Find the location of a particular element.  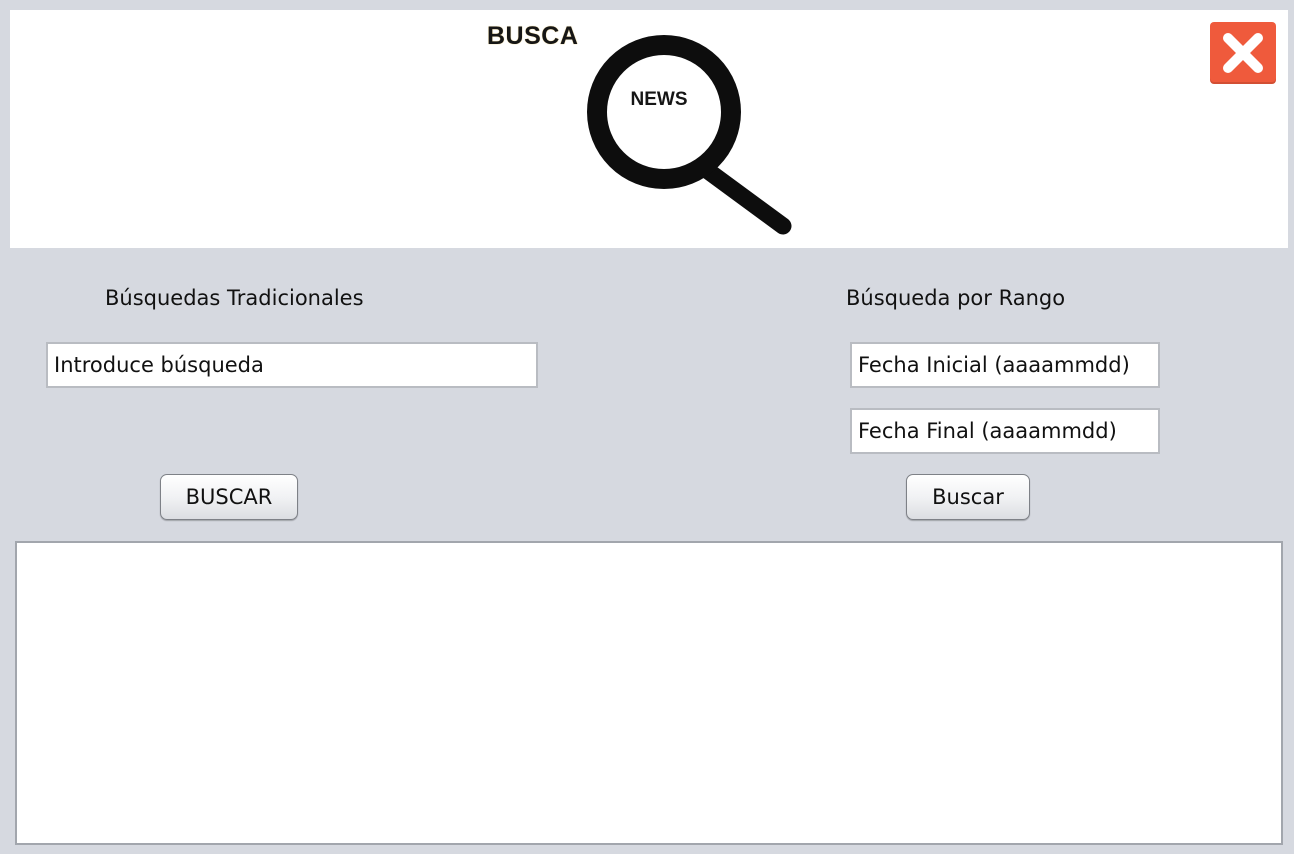

range-search-button: Buscar is located at coordinates (968, 497).